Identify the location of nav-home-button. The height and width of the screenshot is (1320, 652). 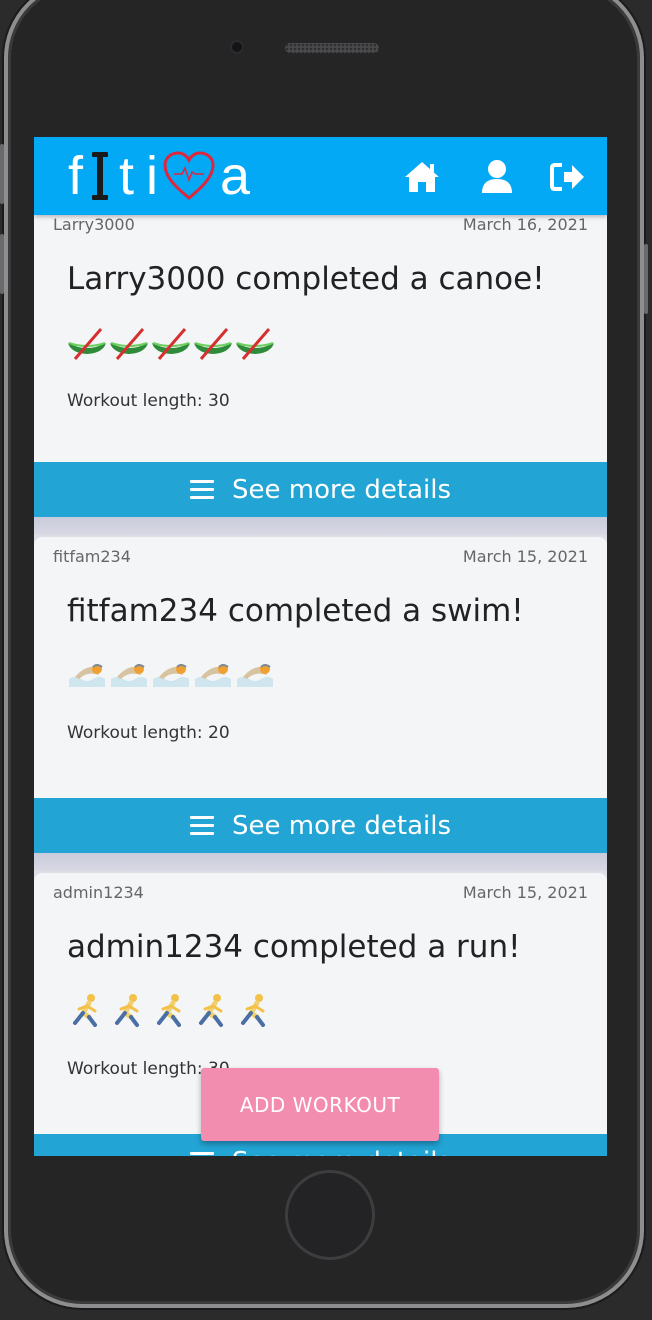
(422, 177).